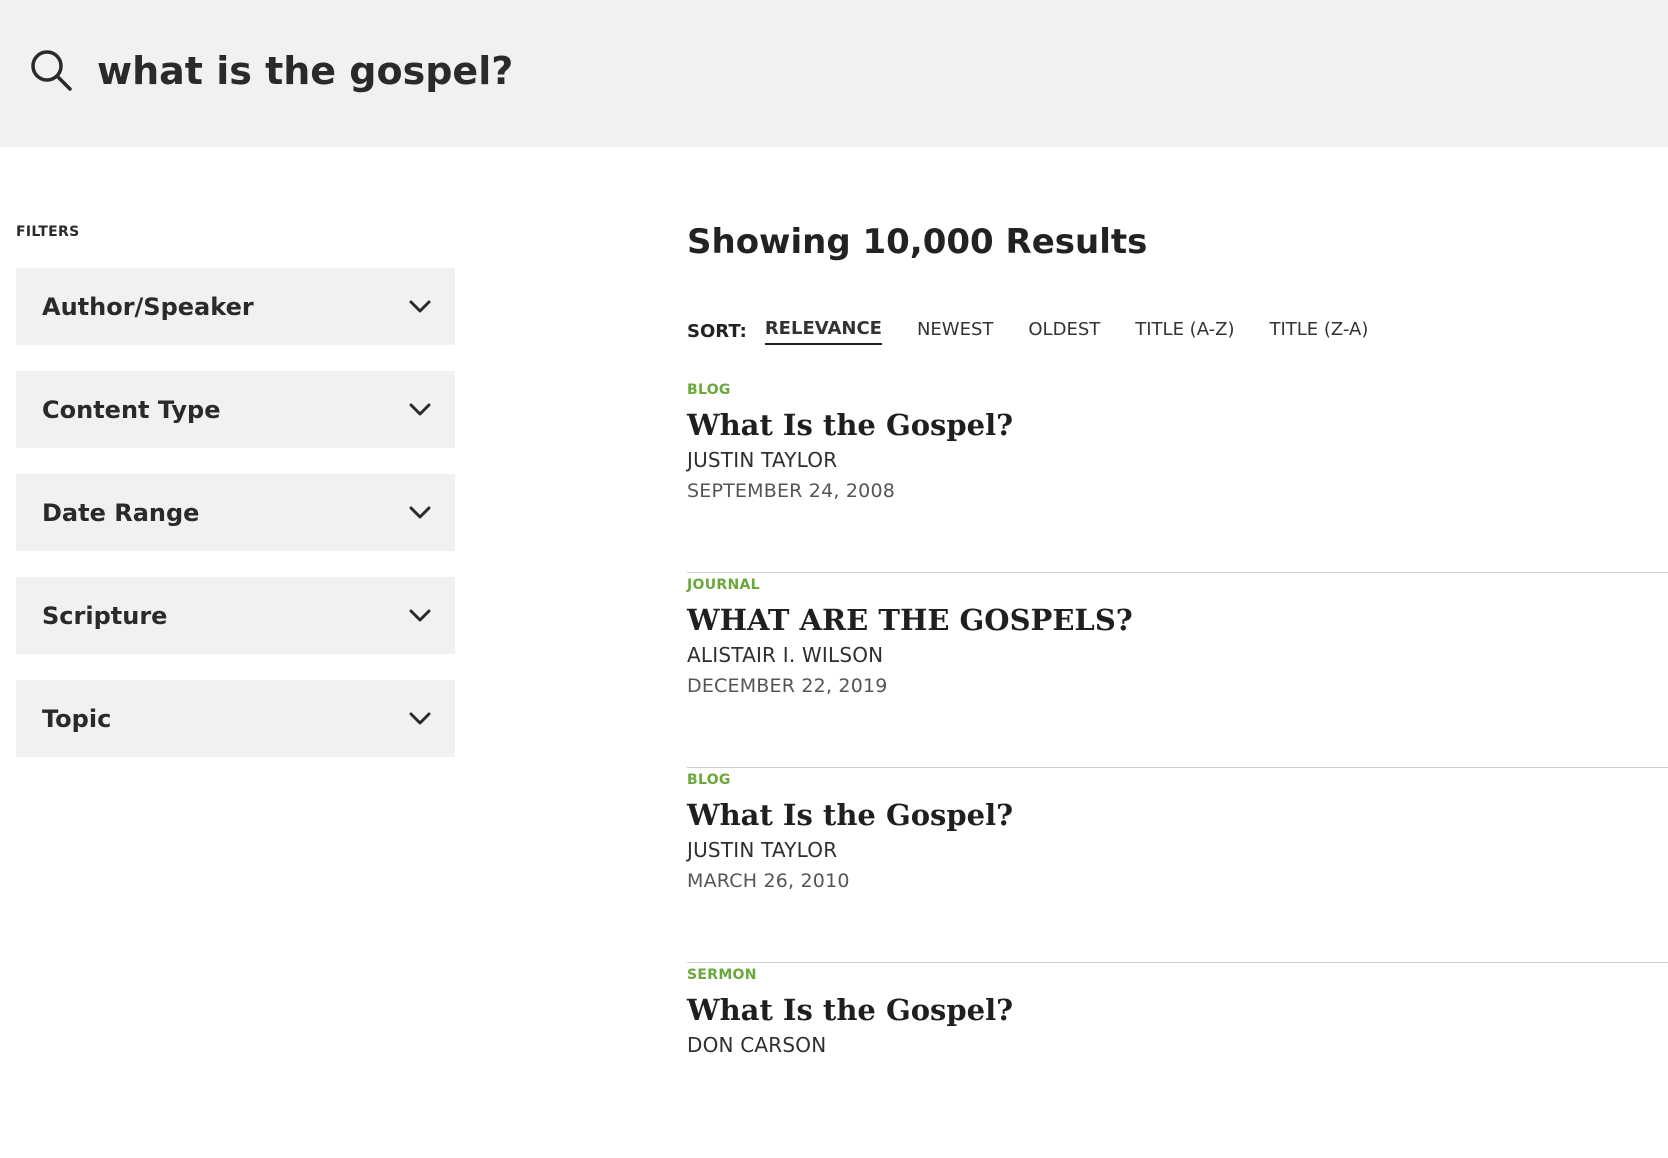 This screenshot has height=1158, width=1668. Describe the element at coordinates (756, 1045) in the screenshot. I see `result-author: DON CARSON` at that location.